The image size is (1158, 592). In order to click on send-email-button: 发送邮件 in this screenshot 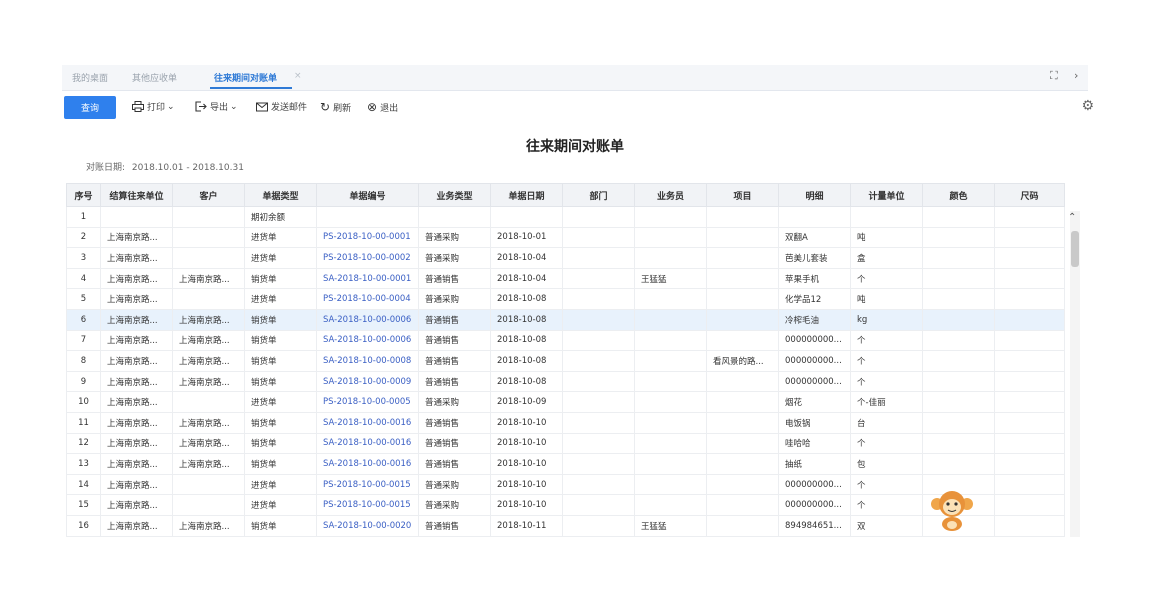, I will do `click(281, 106)`.